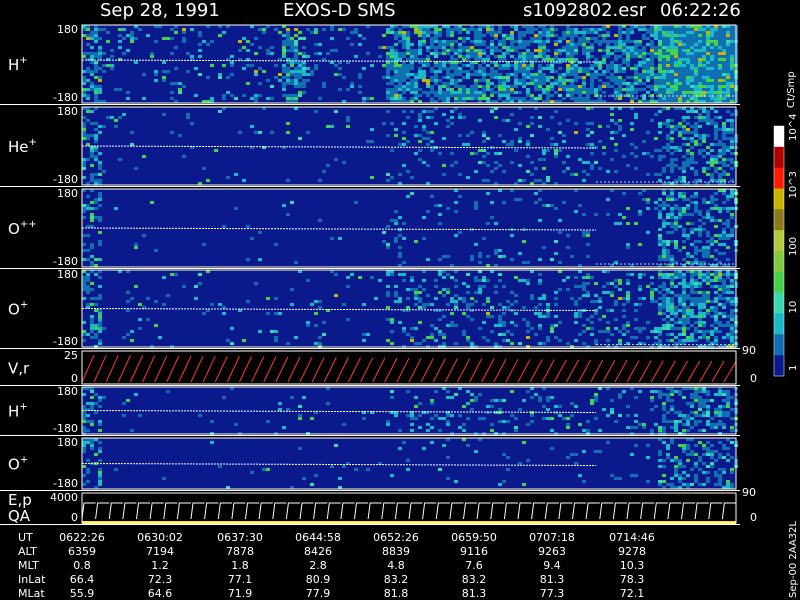 This screenshot has width=800, height=600. Describe the element at coordinates (19, 369) in the screenshot. I see `panel-species-label: V,r` at that location.